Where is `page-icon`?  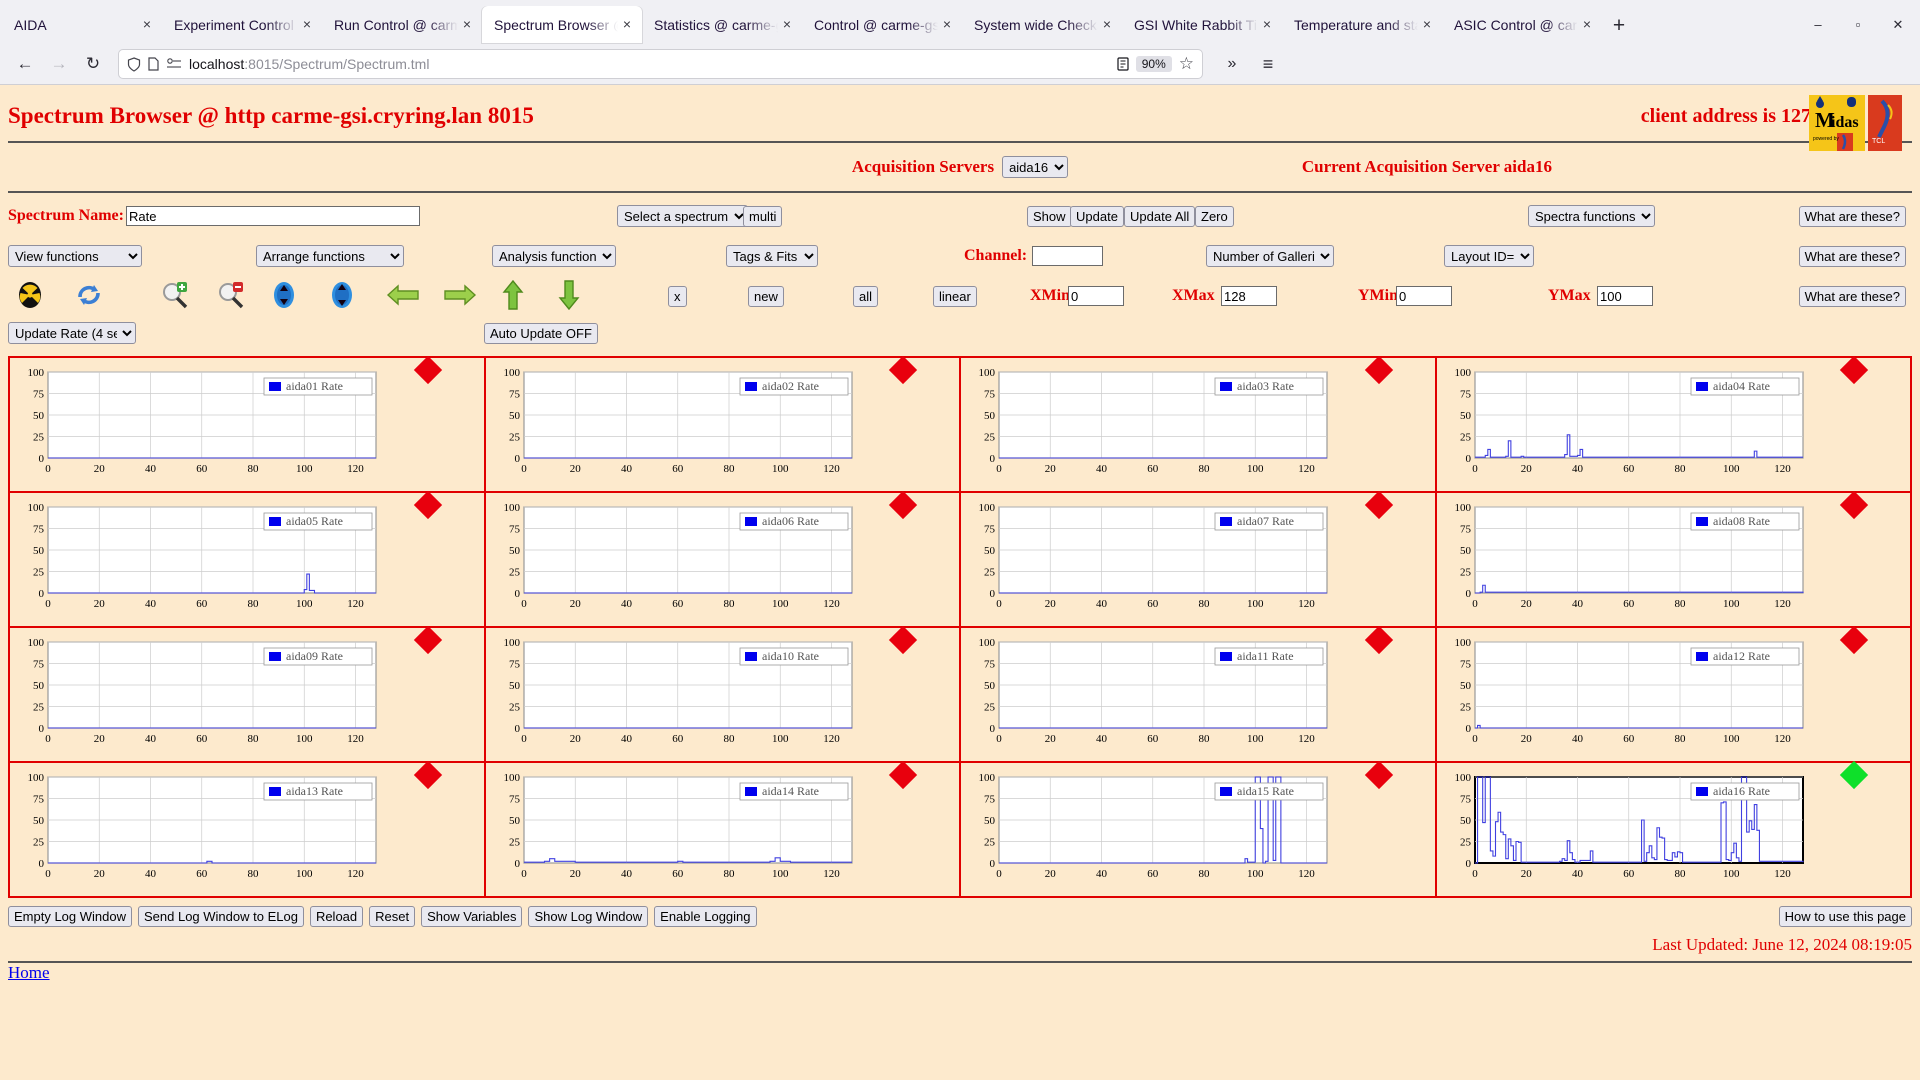
page-icon is located at coordinates (153, 64).